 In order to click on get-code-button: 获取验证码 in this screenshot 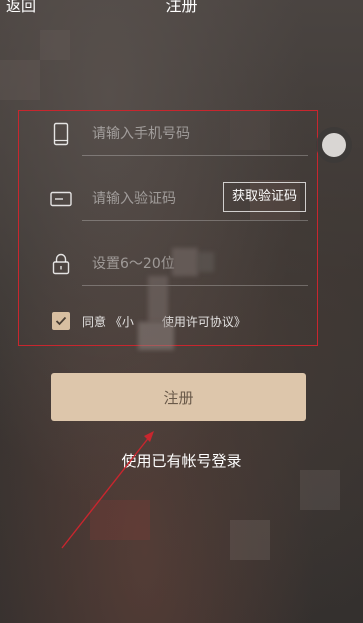, I will do `click(264, 197)`.